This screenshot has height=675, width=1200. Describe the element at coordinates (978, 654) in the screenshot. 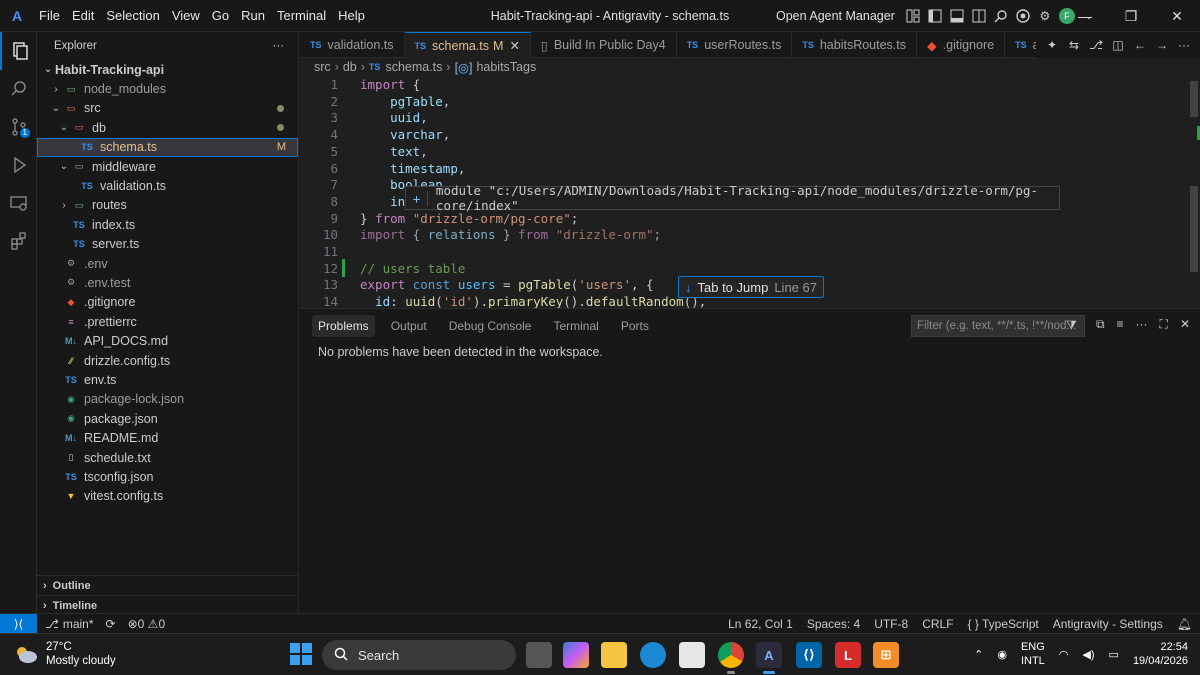

I see `chevron-up-icon: ⌃` at that location.